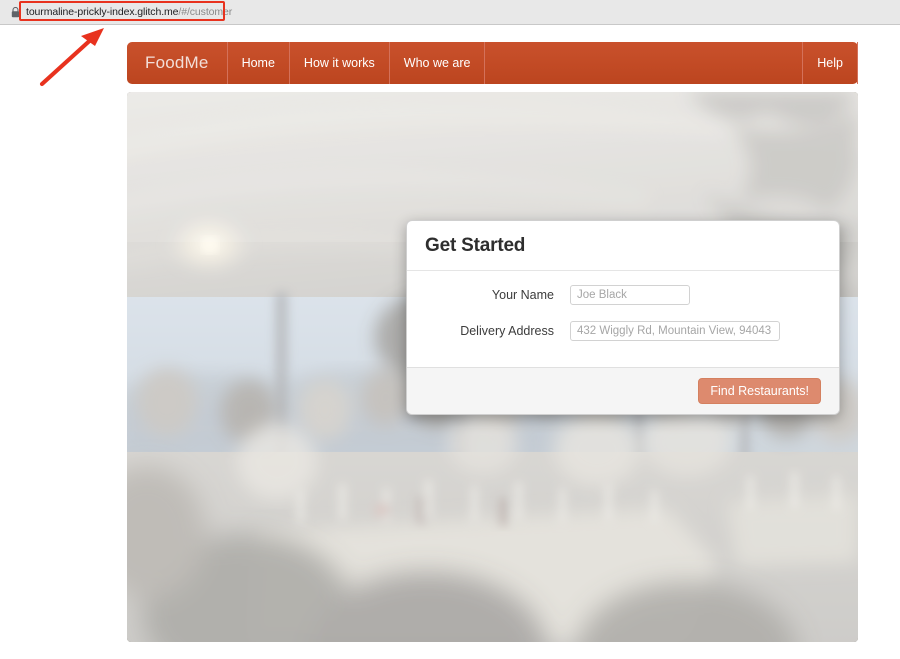  I want to click on lock-icon, so click(15, 12).